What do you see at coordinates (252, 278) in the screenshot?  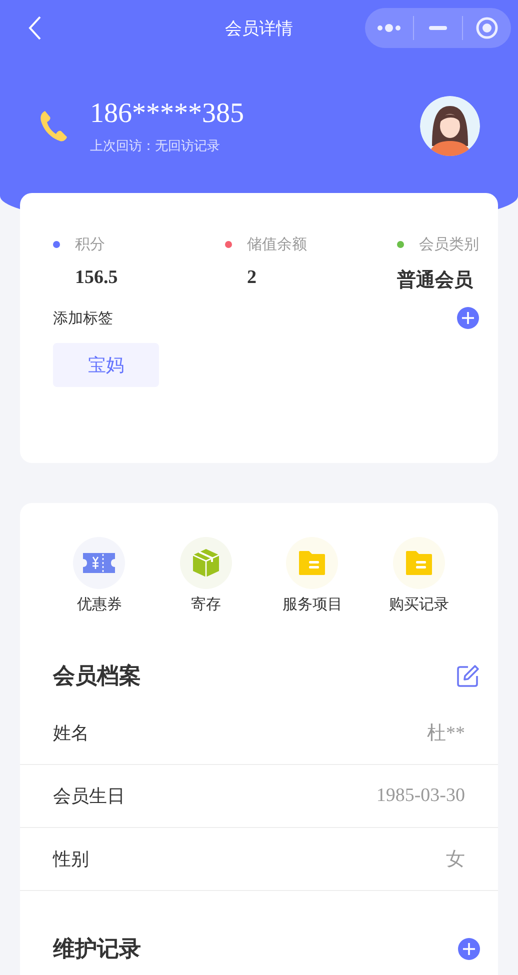 I see `stat-value: 2` at bounding box center [252, 278].